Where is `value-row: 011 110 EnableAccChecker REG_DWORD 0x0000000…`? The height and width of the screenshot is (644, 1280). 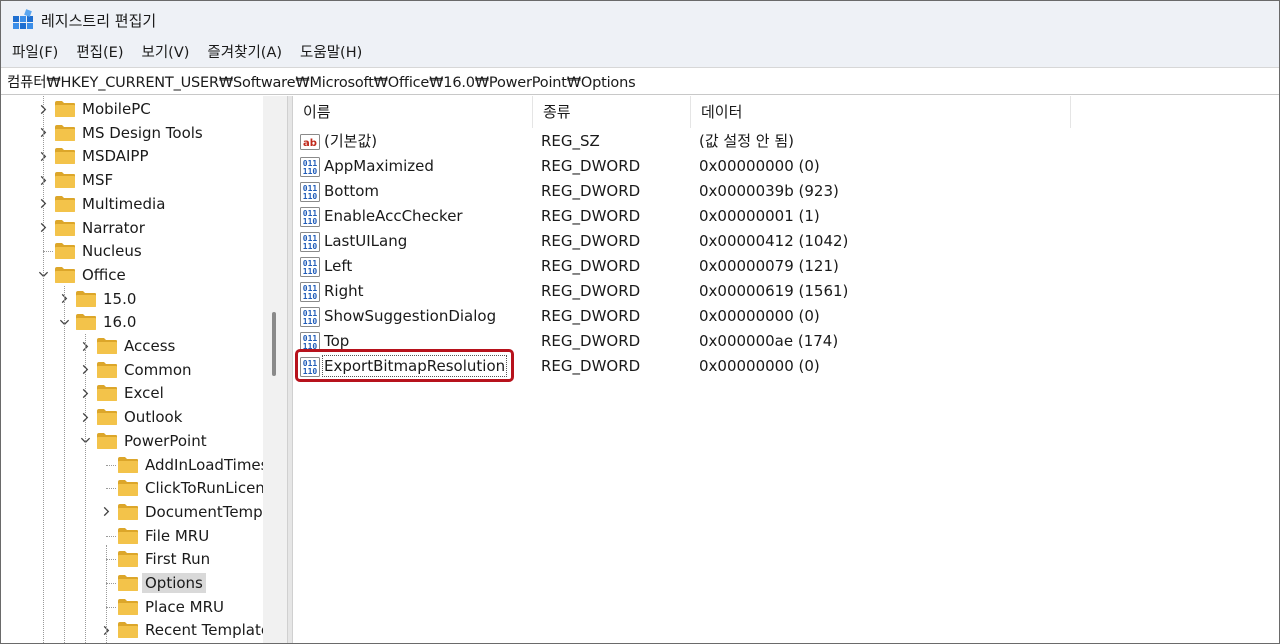
value-row: 011 110 EnableAccChecker REG_DWORD 0x0000000… is located at coordinates (683, 216).